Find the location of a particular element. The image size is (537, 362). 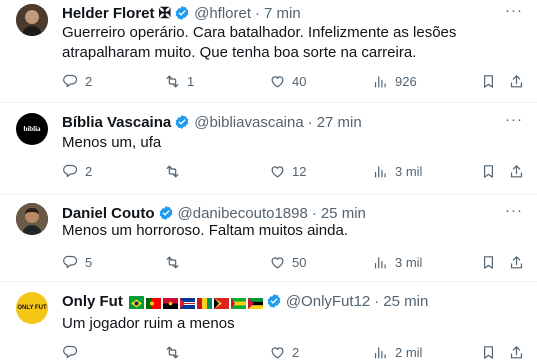

timestamp: 27 min is located at coordinates (339, 122).